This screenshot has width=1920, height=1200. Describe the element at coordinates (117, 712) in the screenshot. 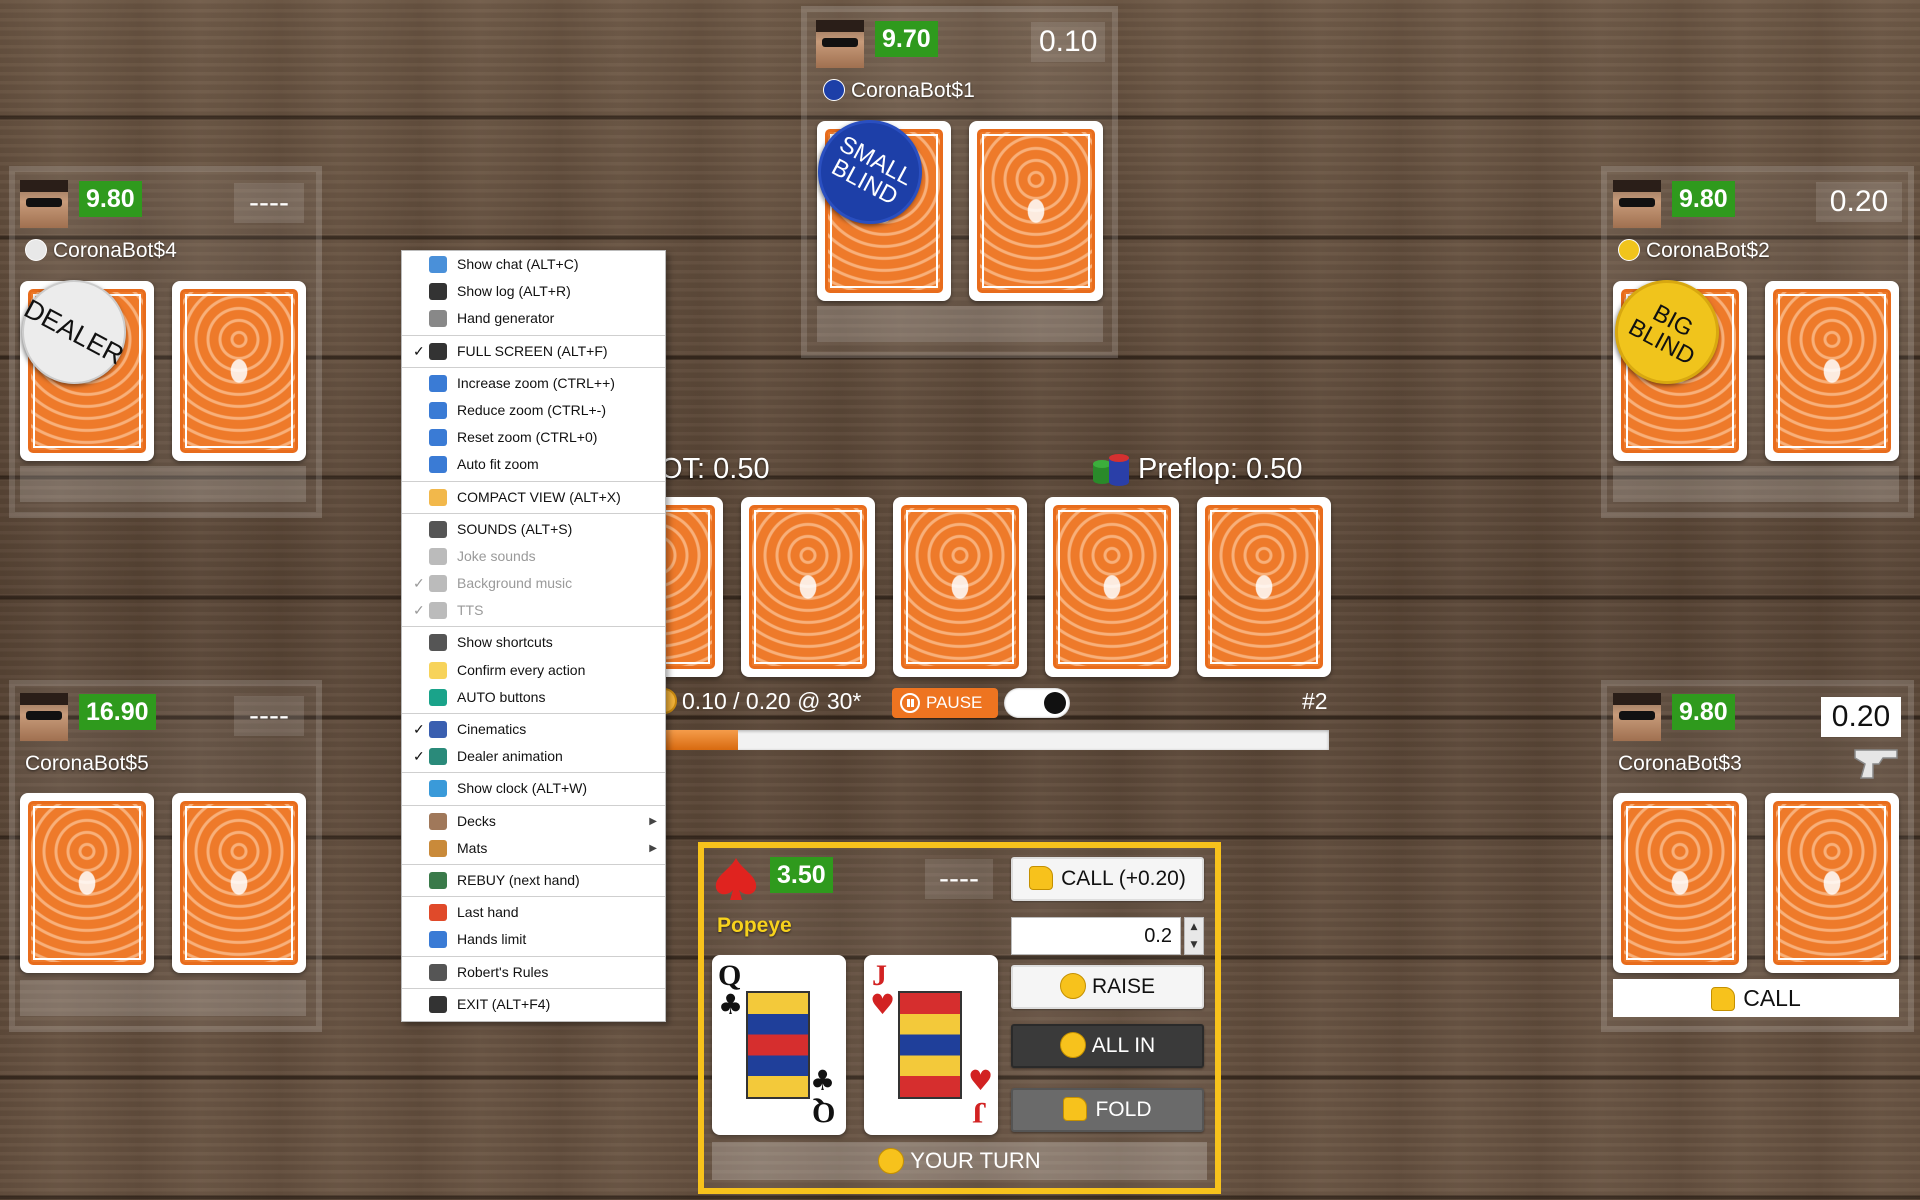

I see `stack-amount: 16.90` at that location.